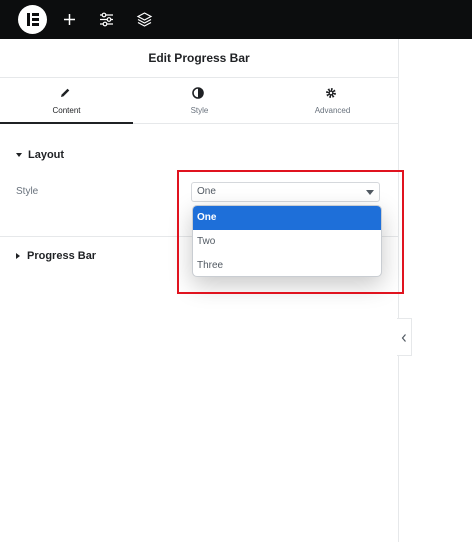 Image resolution: width=472 pixels, height=542 pixels. What do you see at coordinates (332, 100) in the screenshot?
I see `tab-advanced: Advanced` at bounding box center [332, 100].